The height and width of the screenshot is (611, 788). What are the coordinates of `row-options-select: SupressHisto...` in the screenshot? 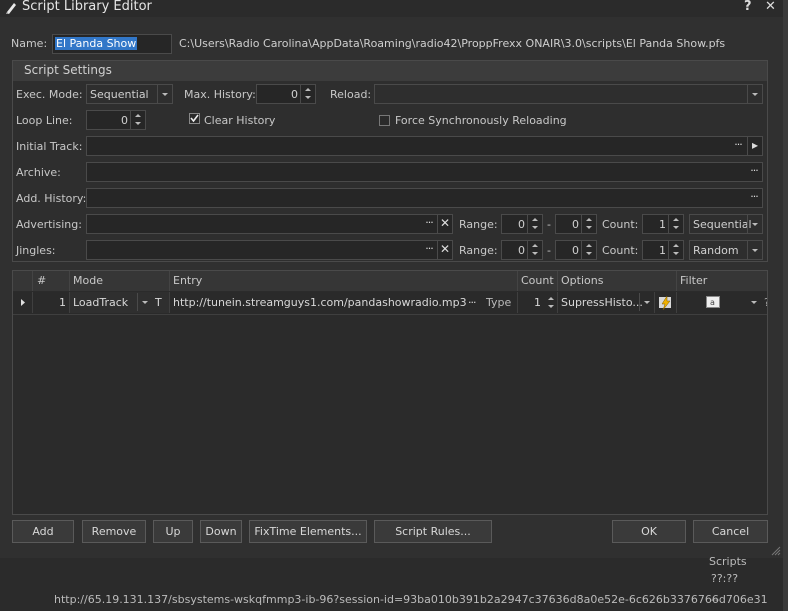 It's located at (606, 302).